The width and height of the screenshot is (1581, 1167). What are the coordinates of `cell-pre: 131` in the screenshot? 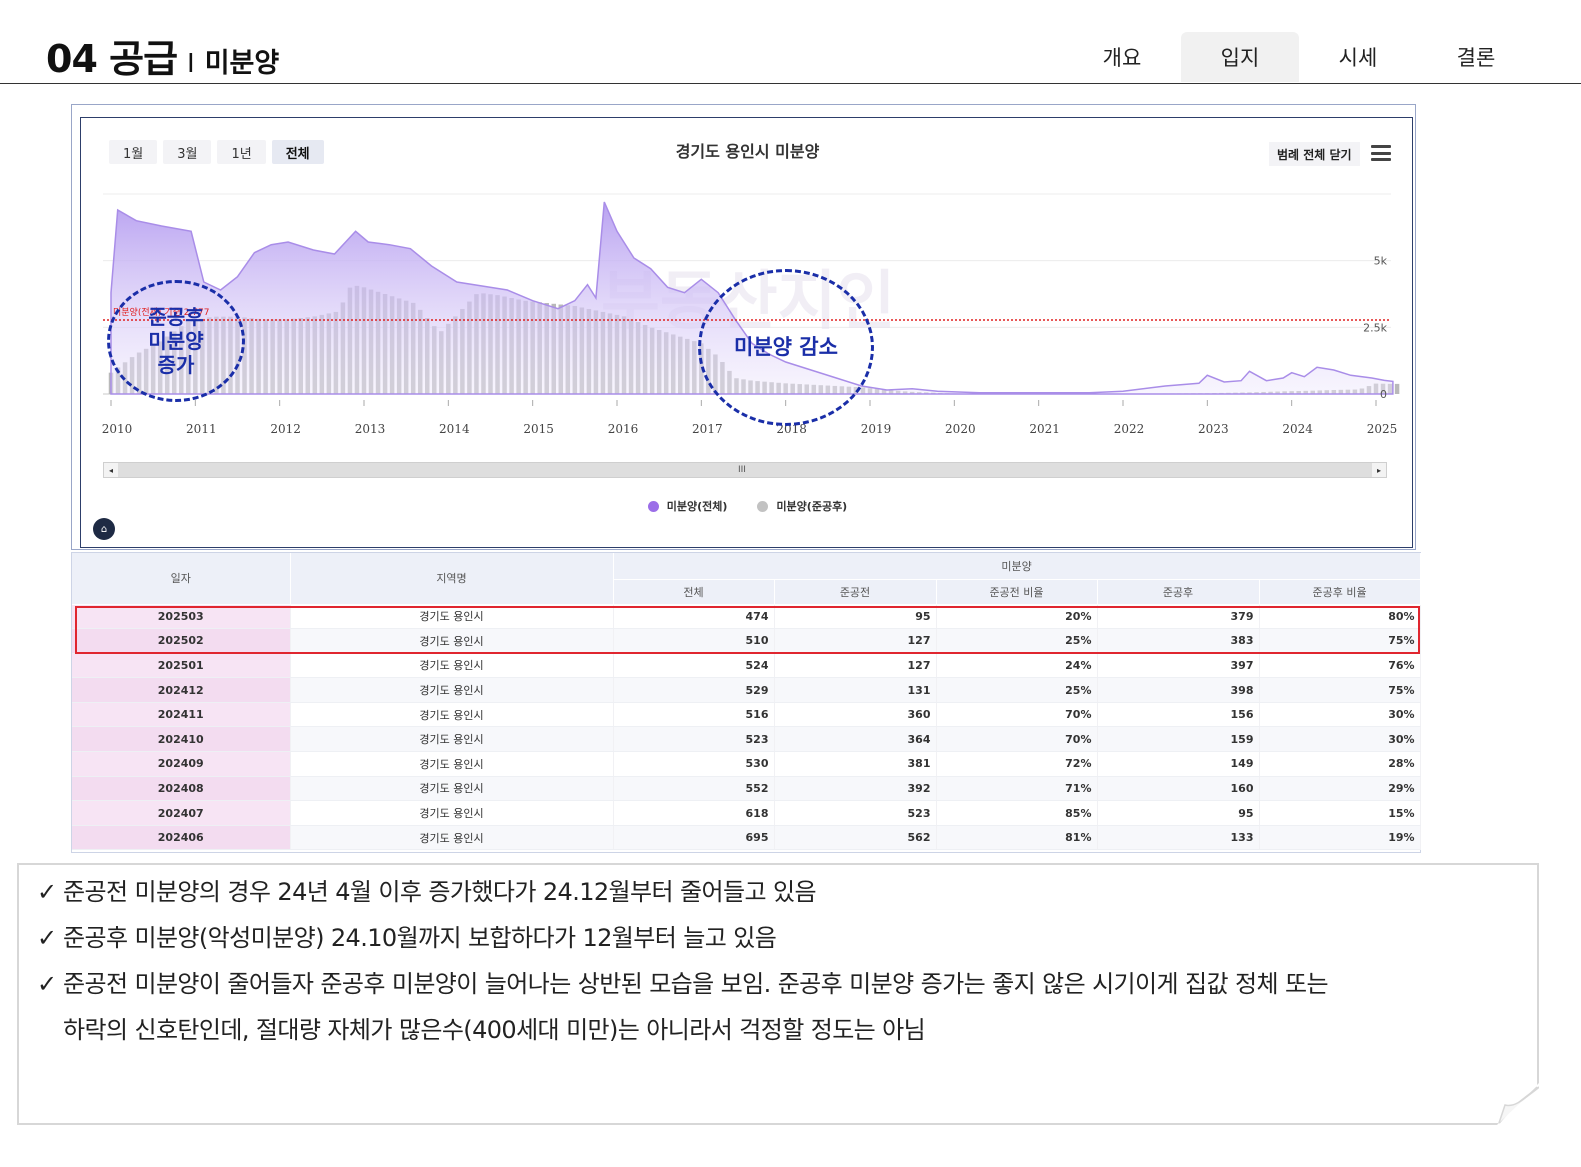 It's located at (855, 690).